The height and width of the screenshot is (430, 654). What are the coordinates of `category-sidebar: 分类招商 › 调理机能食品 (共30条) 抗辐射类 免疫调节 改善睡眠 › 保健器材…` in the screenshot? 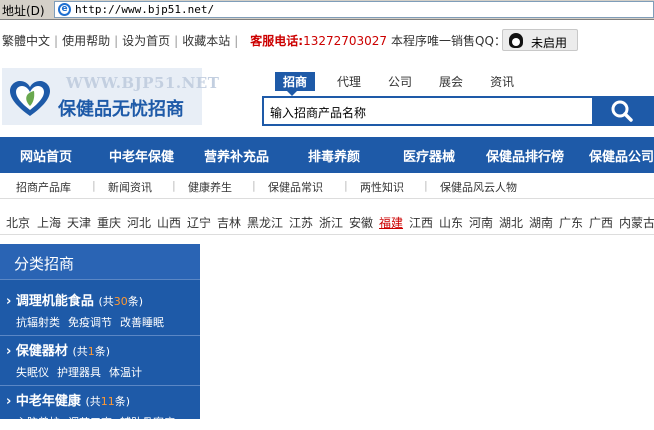 It's located at (100, 336).